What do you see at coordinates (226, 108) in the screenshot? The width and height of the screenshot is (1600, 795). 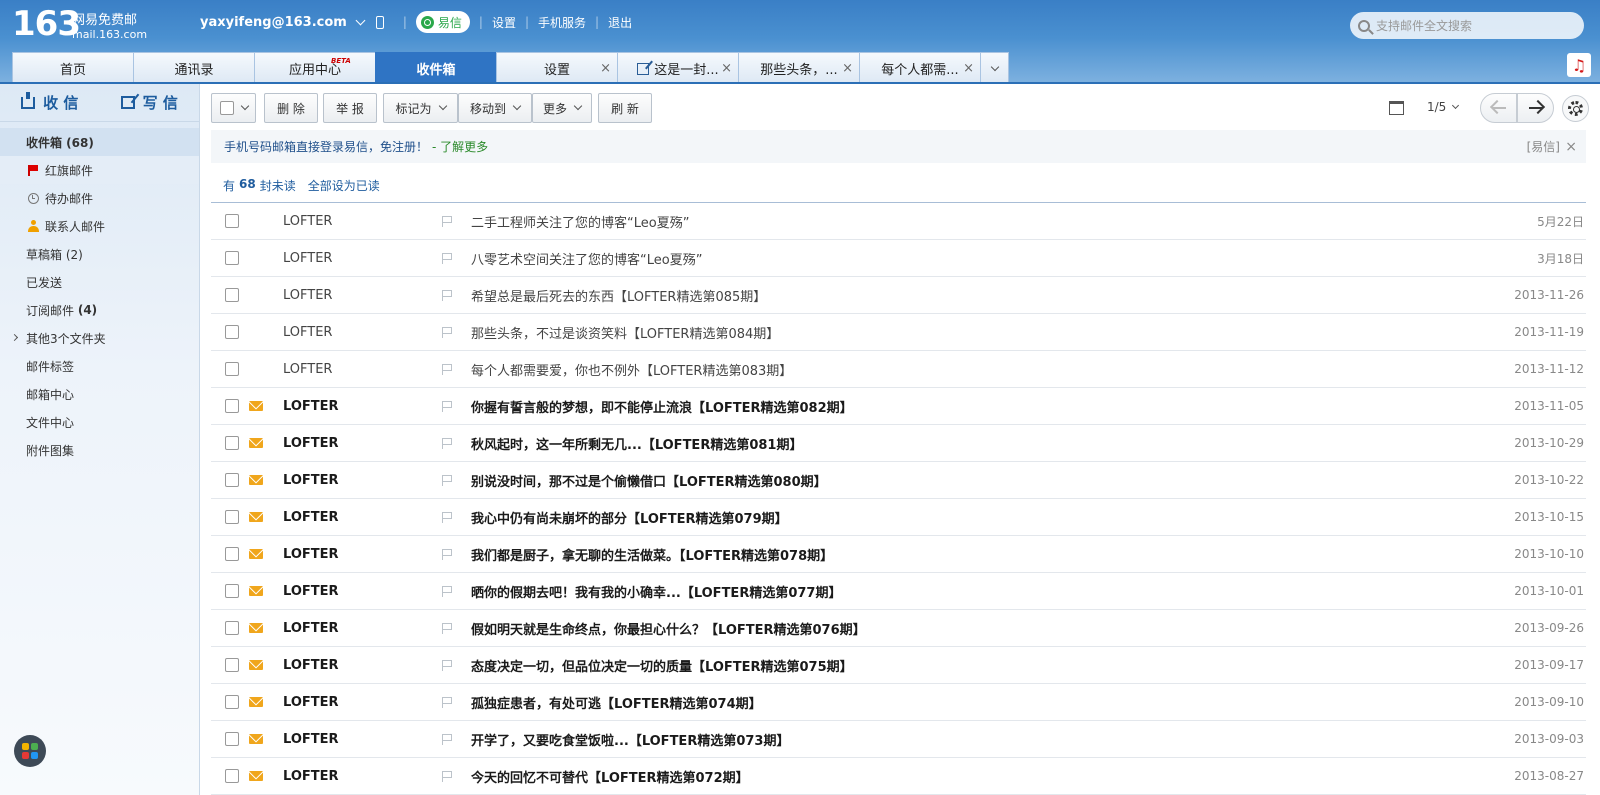 I see `select-all-checkbox` at bounding box center [226, 108].